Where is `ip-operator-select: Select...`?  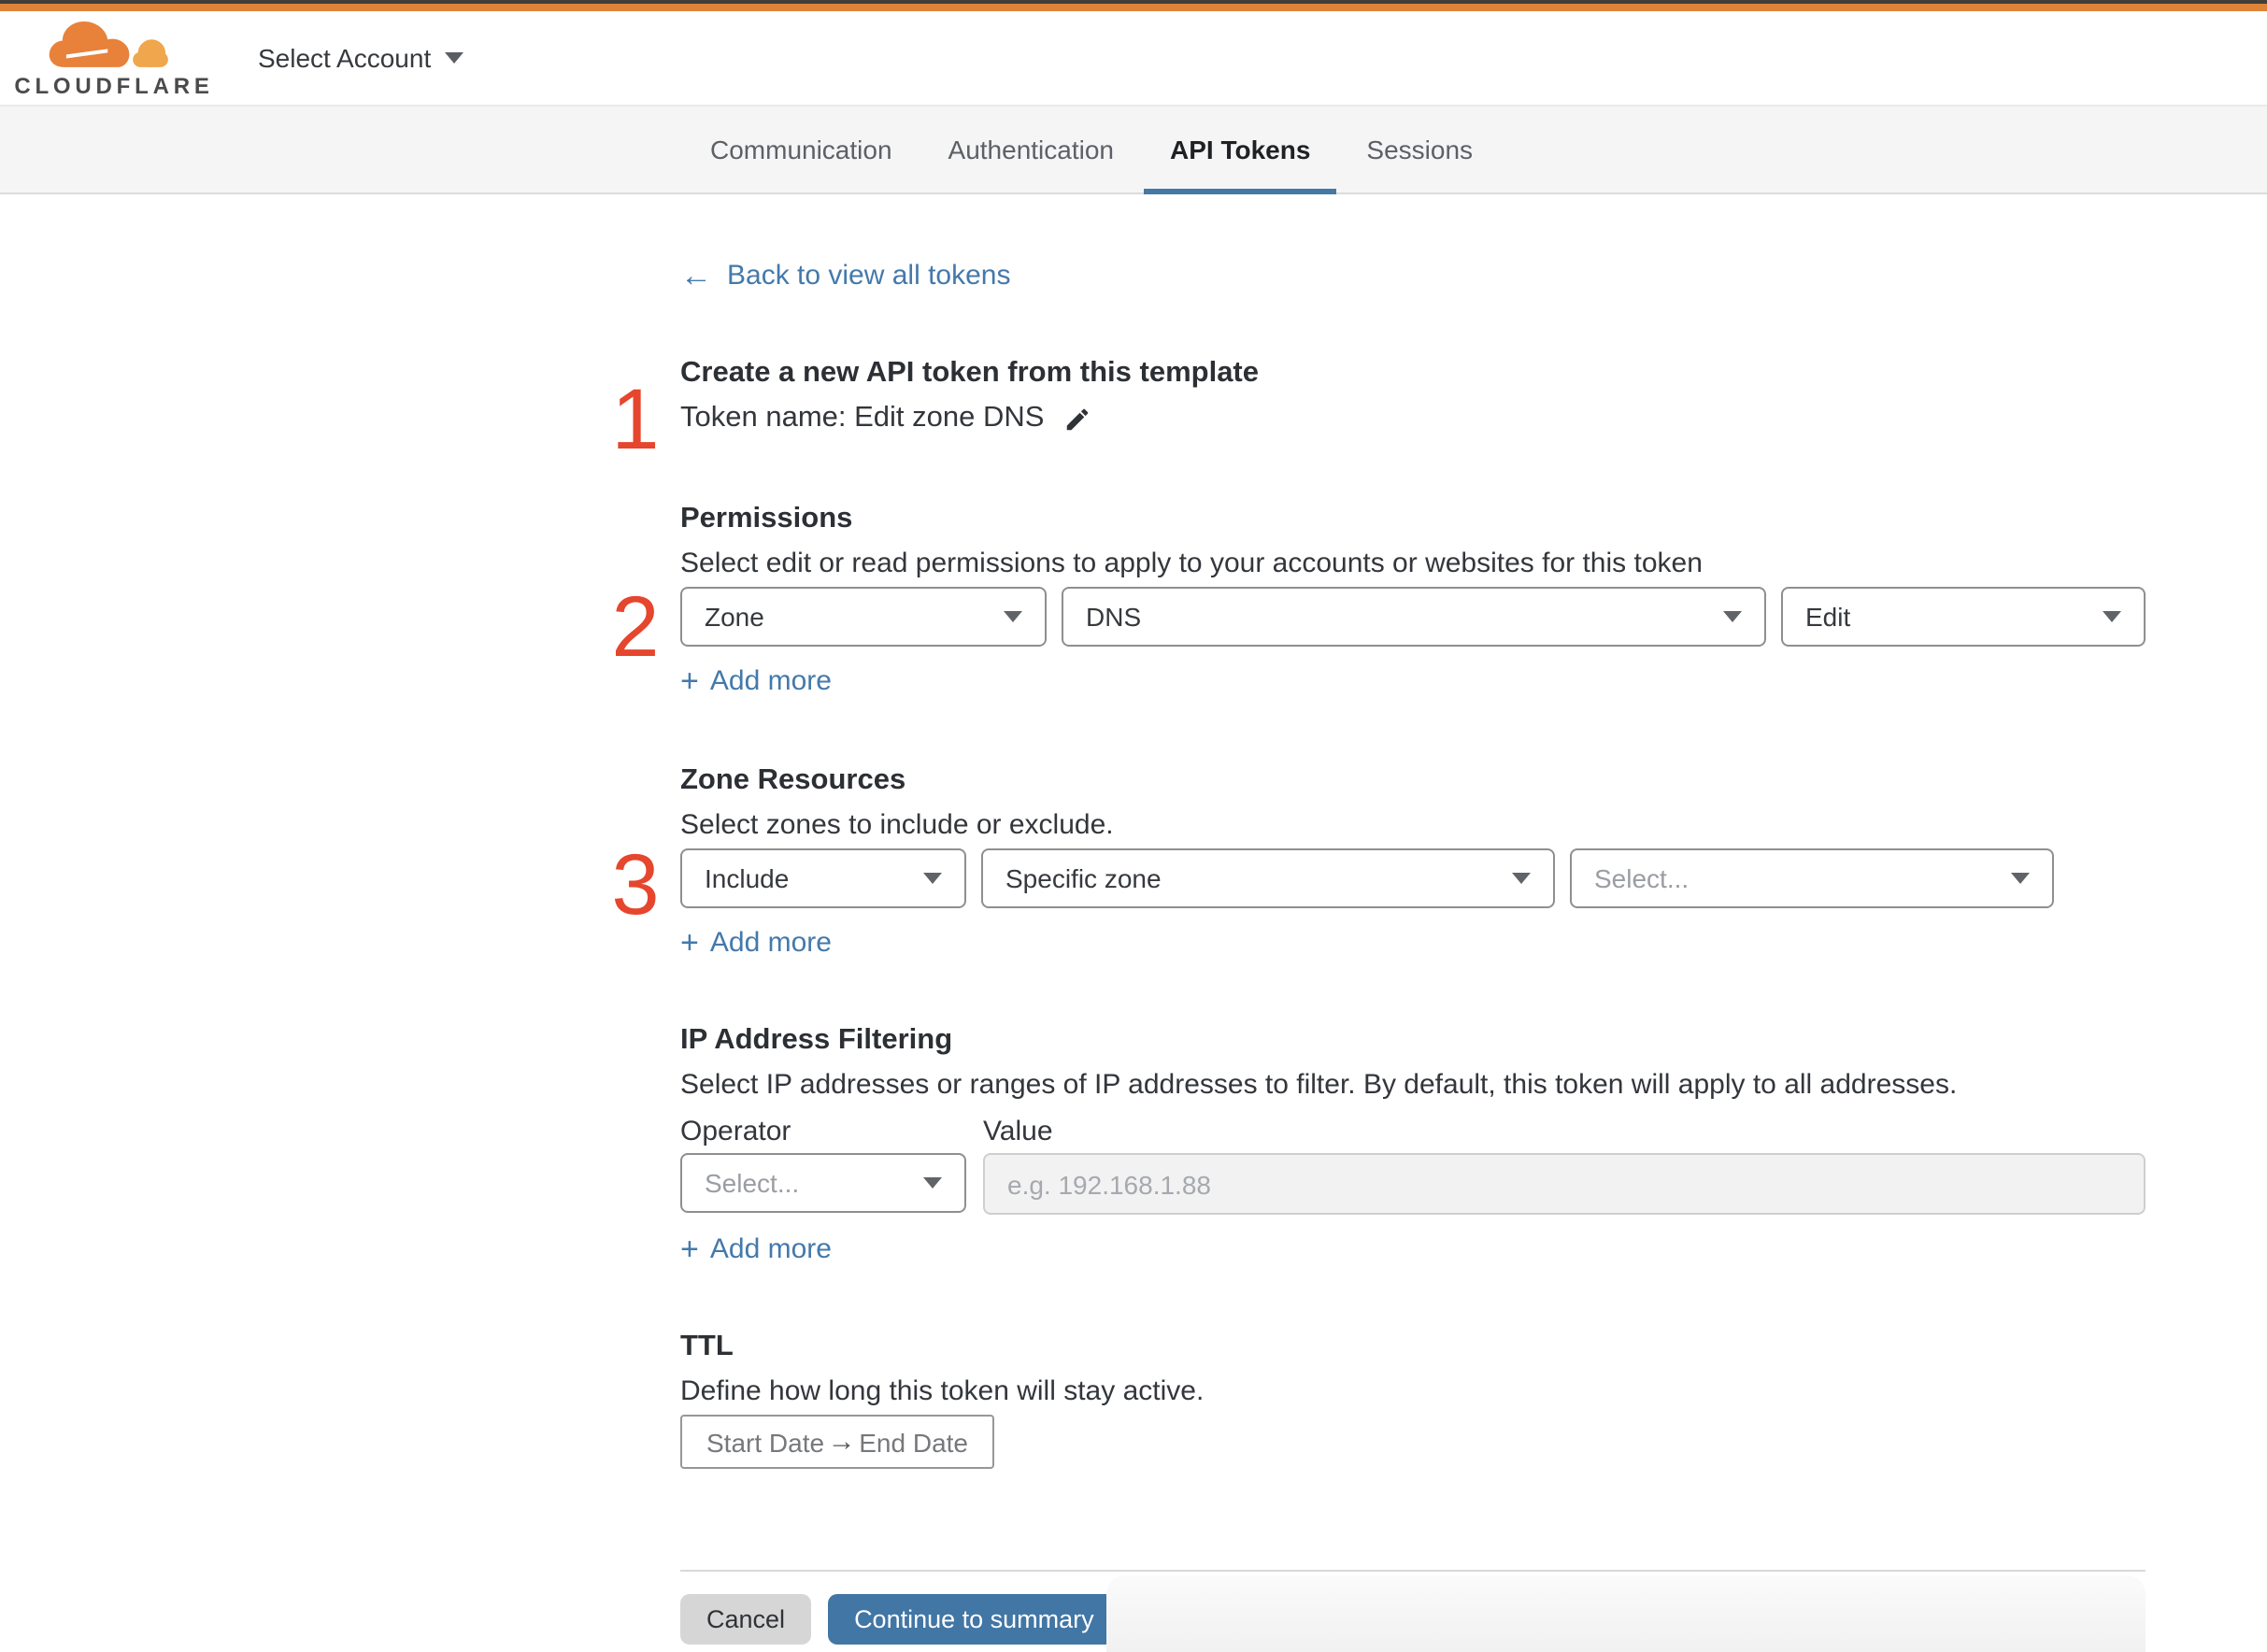 ip-operator-select: Select... is located at coordinates (823, 1183).